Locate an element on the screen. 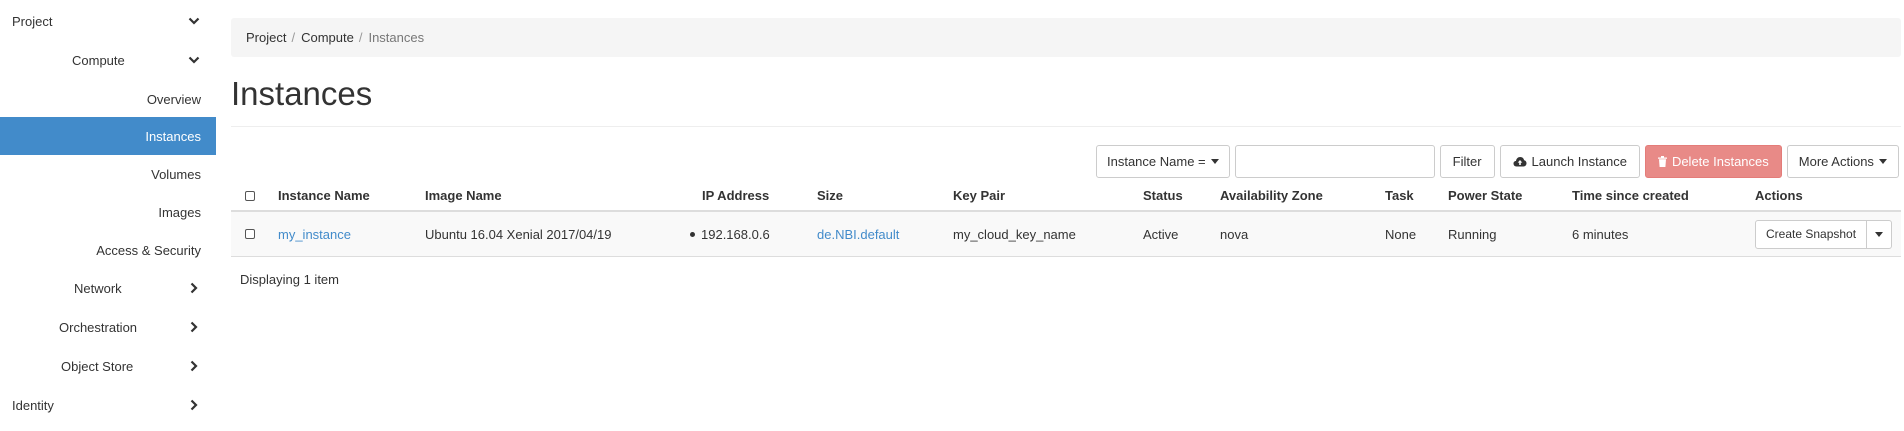 This screenshot has width=1904, height=431. sidebar-item-label: Orchestration is located at coordinates (98, 327).